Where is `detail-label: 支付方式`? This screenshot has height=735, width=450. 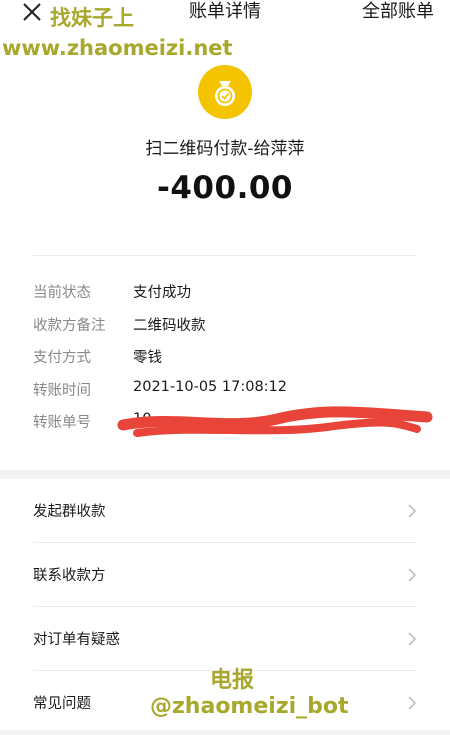
detail-label: 支付方式 is located at coordinates (62, 358).